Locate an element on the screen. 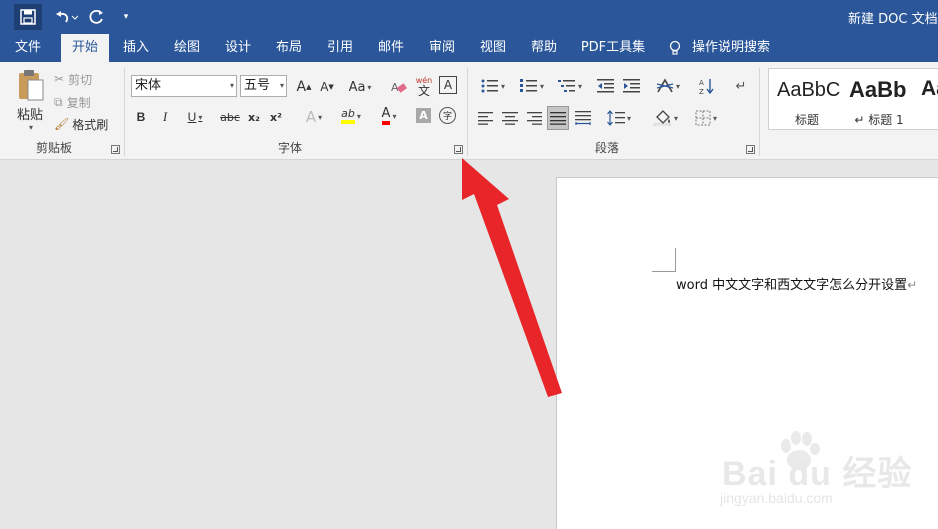 This screenshot has height=529, width=938. highlighter-icon: ab is located at coordinates (348, 116).